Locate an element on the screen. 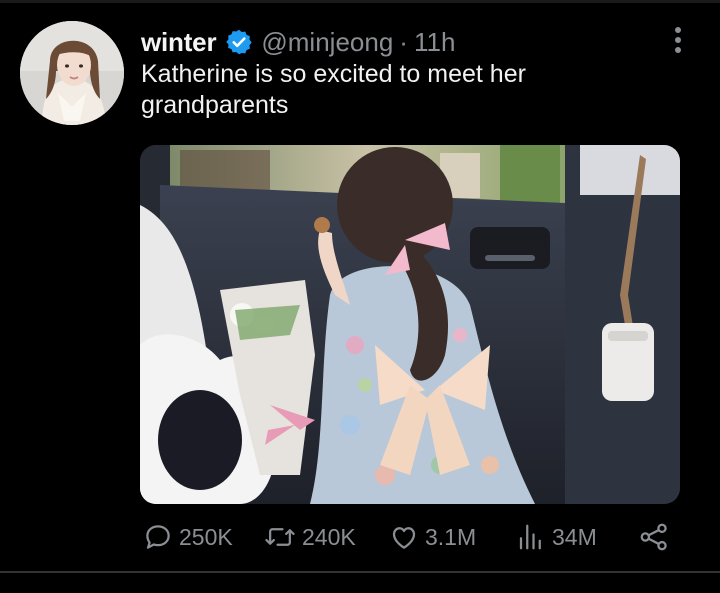 This screenshot has width=720, height=593. tweet-header: winter @minjeong · 11h is located at coordinates (298, 42).